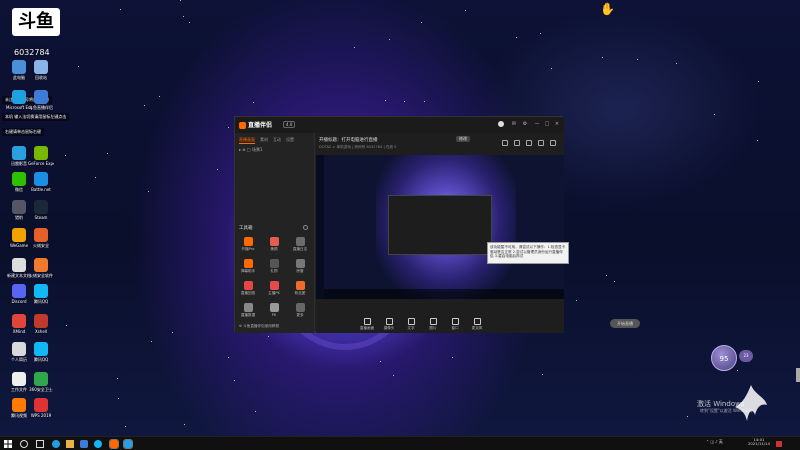  What do you see at coordinates (248, 310) in the screenshot?
I see `toolbox-item: 直播数据` at bounding box center [248, 310].